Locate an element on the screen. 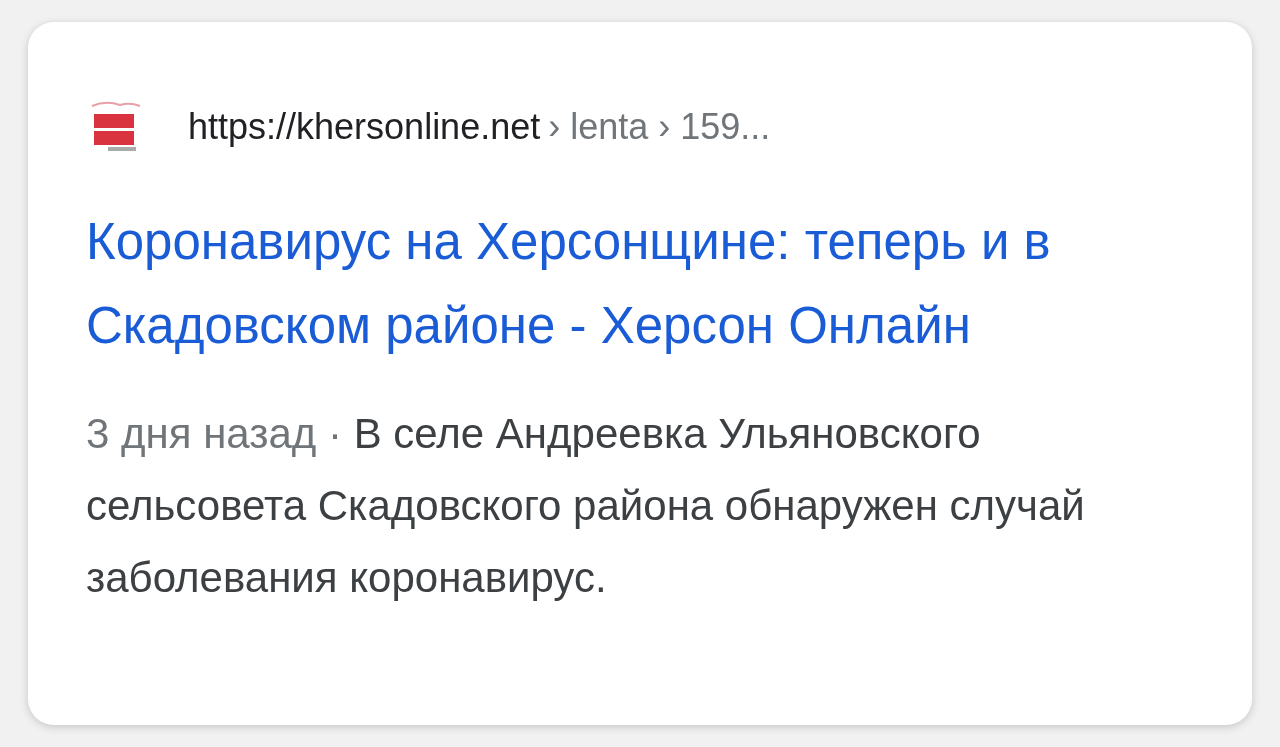 Image resolution: width=1280 pixels, height=747 pixels. site-url: https://khersonline.net is located at coordinates (364, 127).